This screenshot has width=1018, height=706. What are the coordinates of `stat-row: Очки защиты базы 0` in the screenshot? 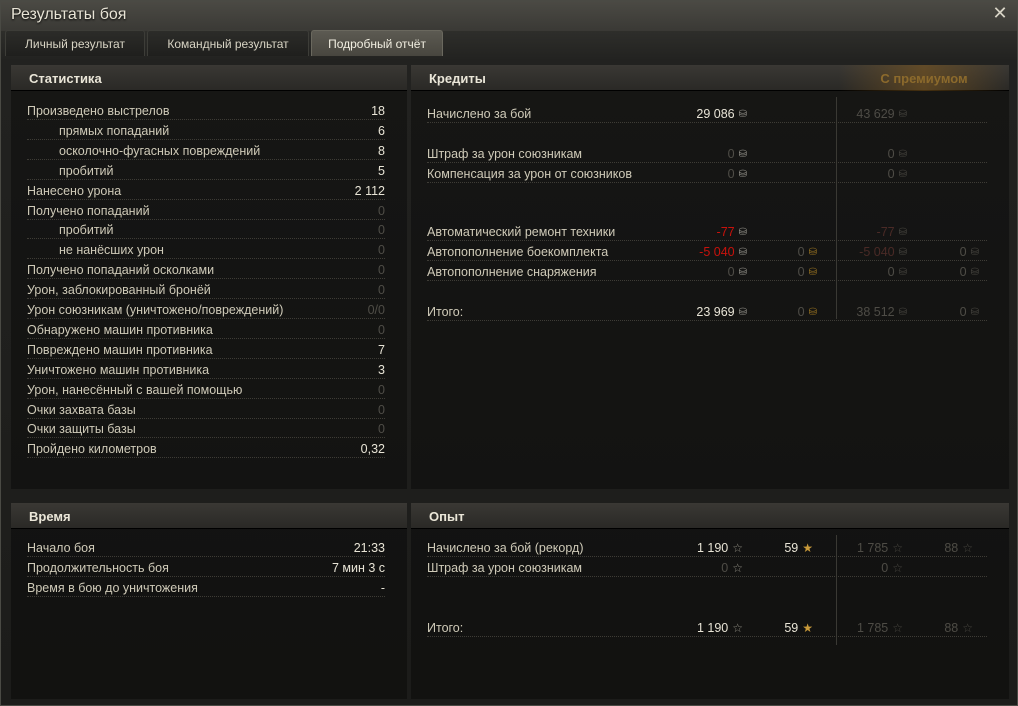 It's located at (206, 429).